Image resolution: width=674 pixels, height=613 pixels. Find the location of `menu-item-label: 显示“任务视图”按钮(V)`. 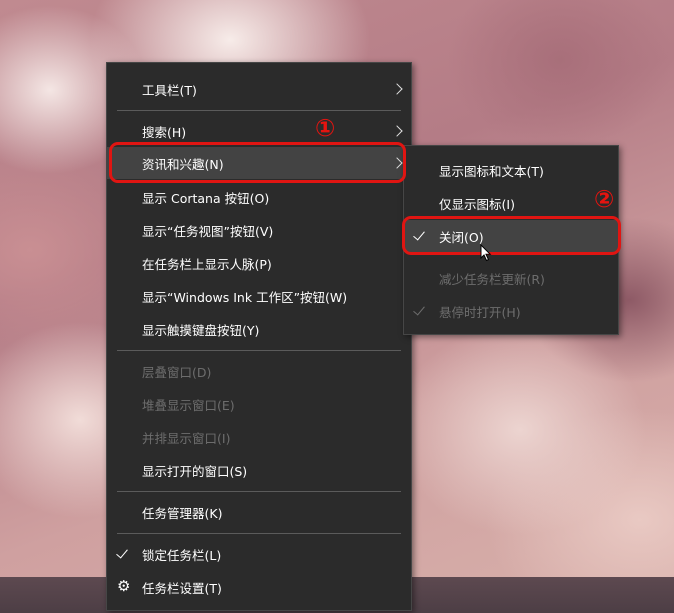

menu-item-label: 显示“任务视图”按钮(V) is located at coordinates (208, 231).